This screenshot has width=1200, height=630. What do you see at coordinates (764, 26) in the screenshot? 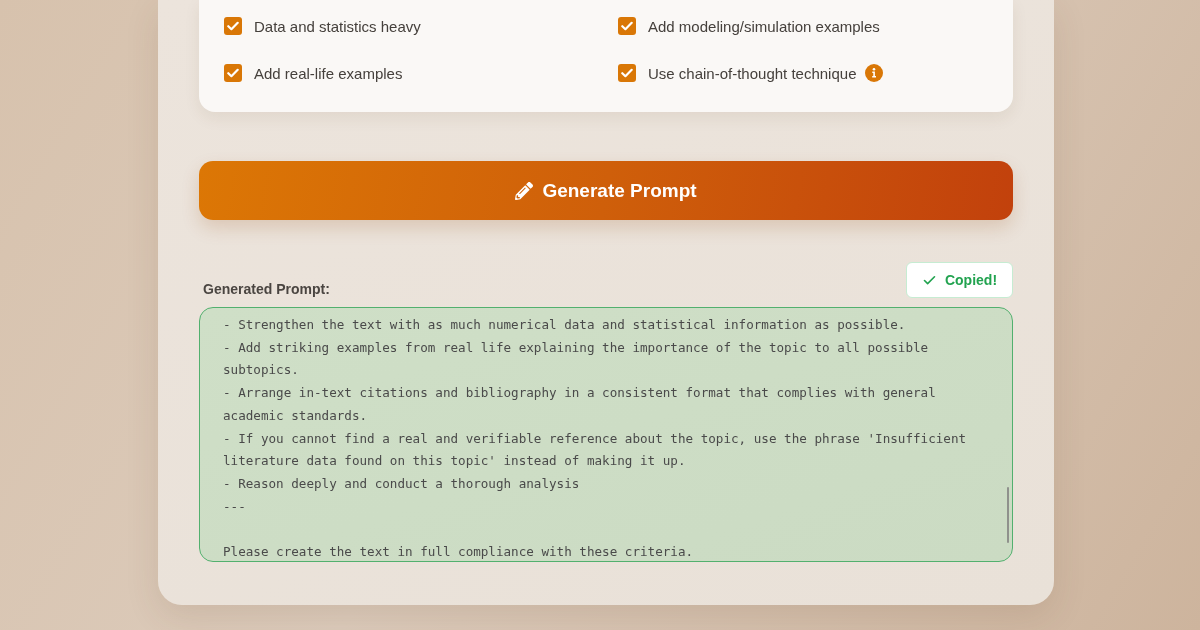
I see `option-label: Add modeling/simulation examples` at bounding box center [764, 26].